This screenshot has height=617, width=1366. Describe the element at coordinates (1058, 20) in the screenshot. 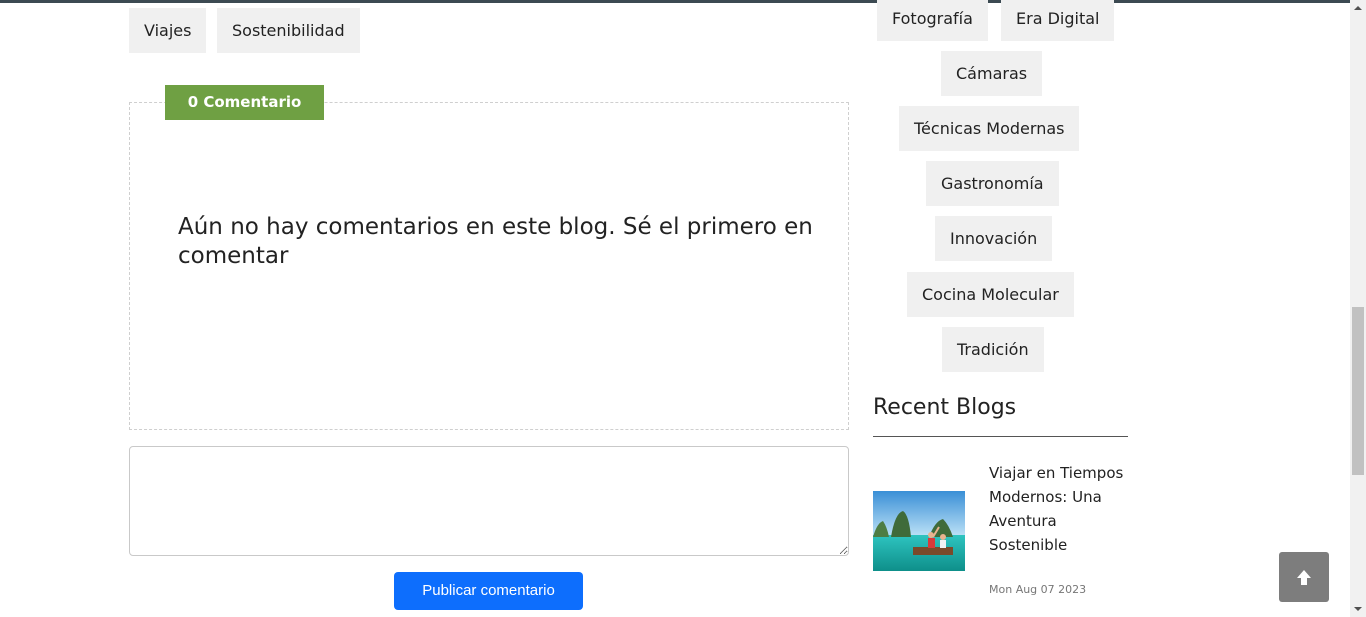

I see `sidebar-tag-era-digital: Era Digital` at that location.